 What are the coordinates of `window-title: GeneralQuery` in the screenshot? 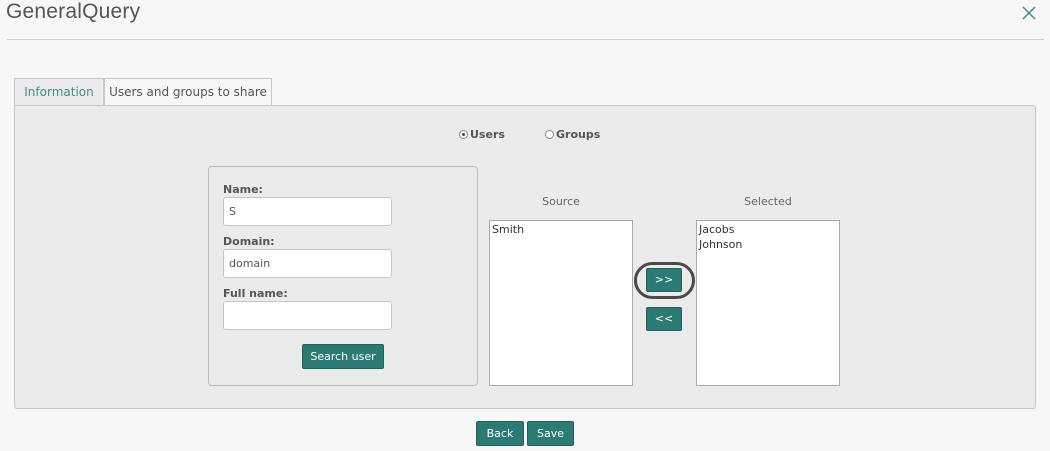 It's located at (73, 11).